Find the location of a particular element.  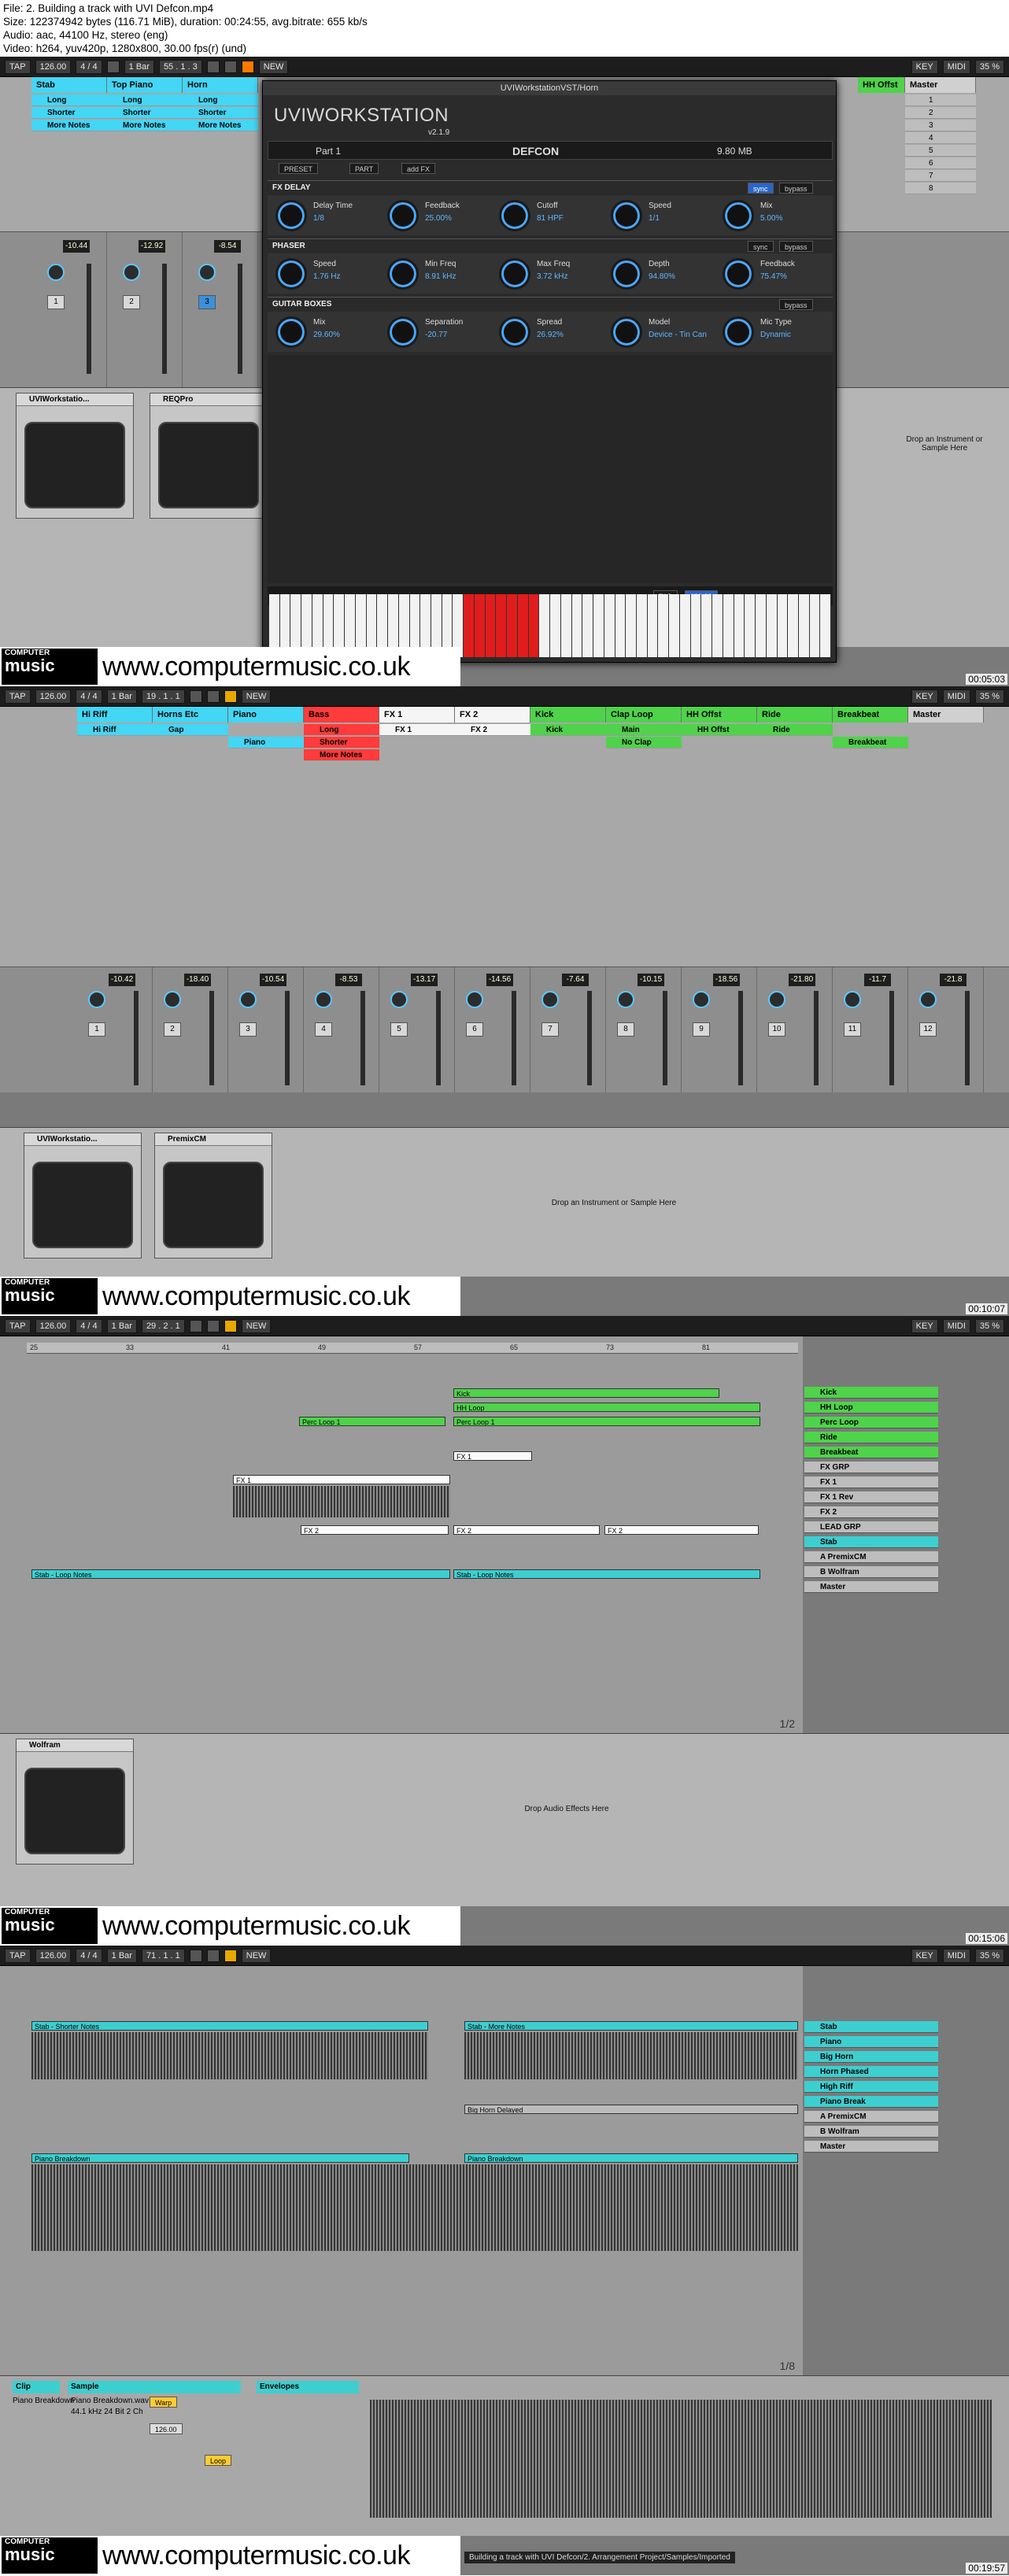

track-header: FX 1 Rev is located at coordinates (871, 1497).